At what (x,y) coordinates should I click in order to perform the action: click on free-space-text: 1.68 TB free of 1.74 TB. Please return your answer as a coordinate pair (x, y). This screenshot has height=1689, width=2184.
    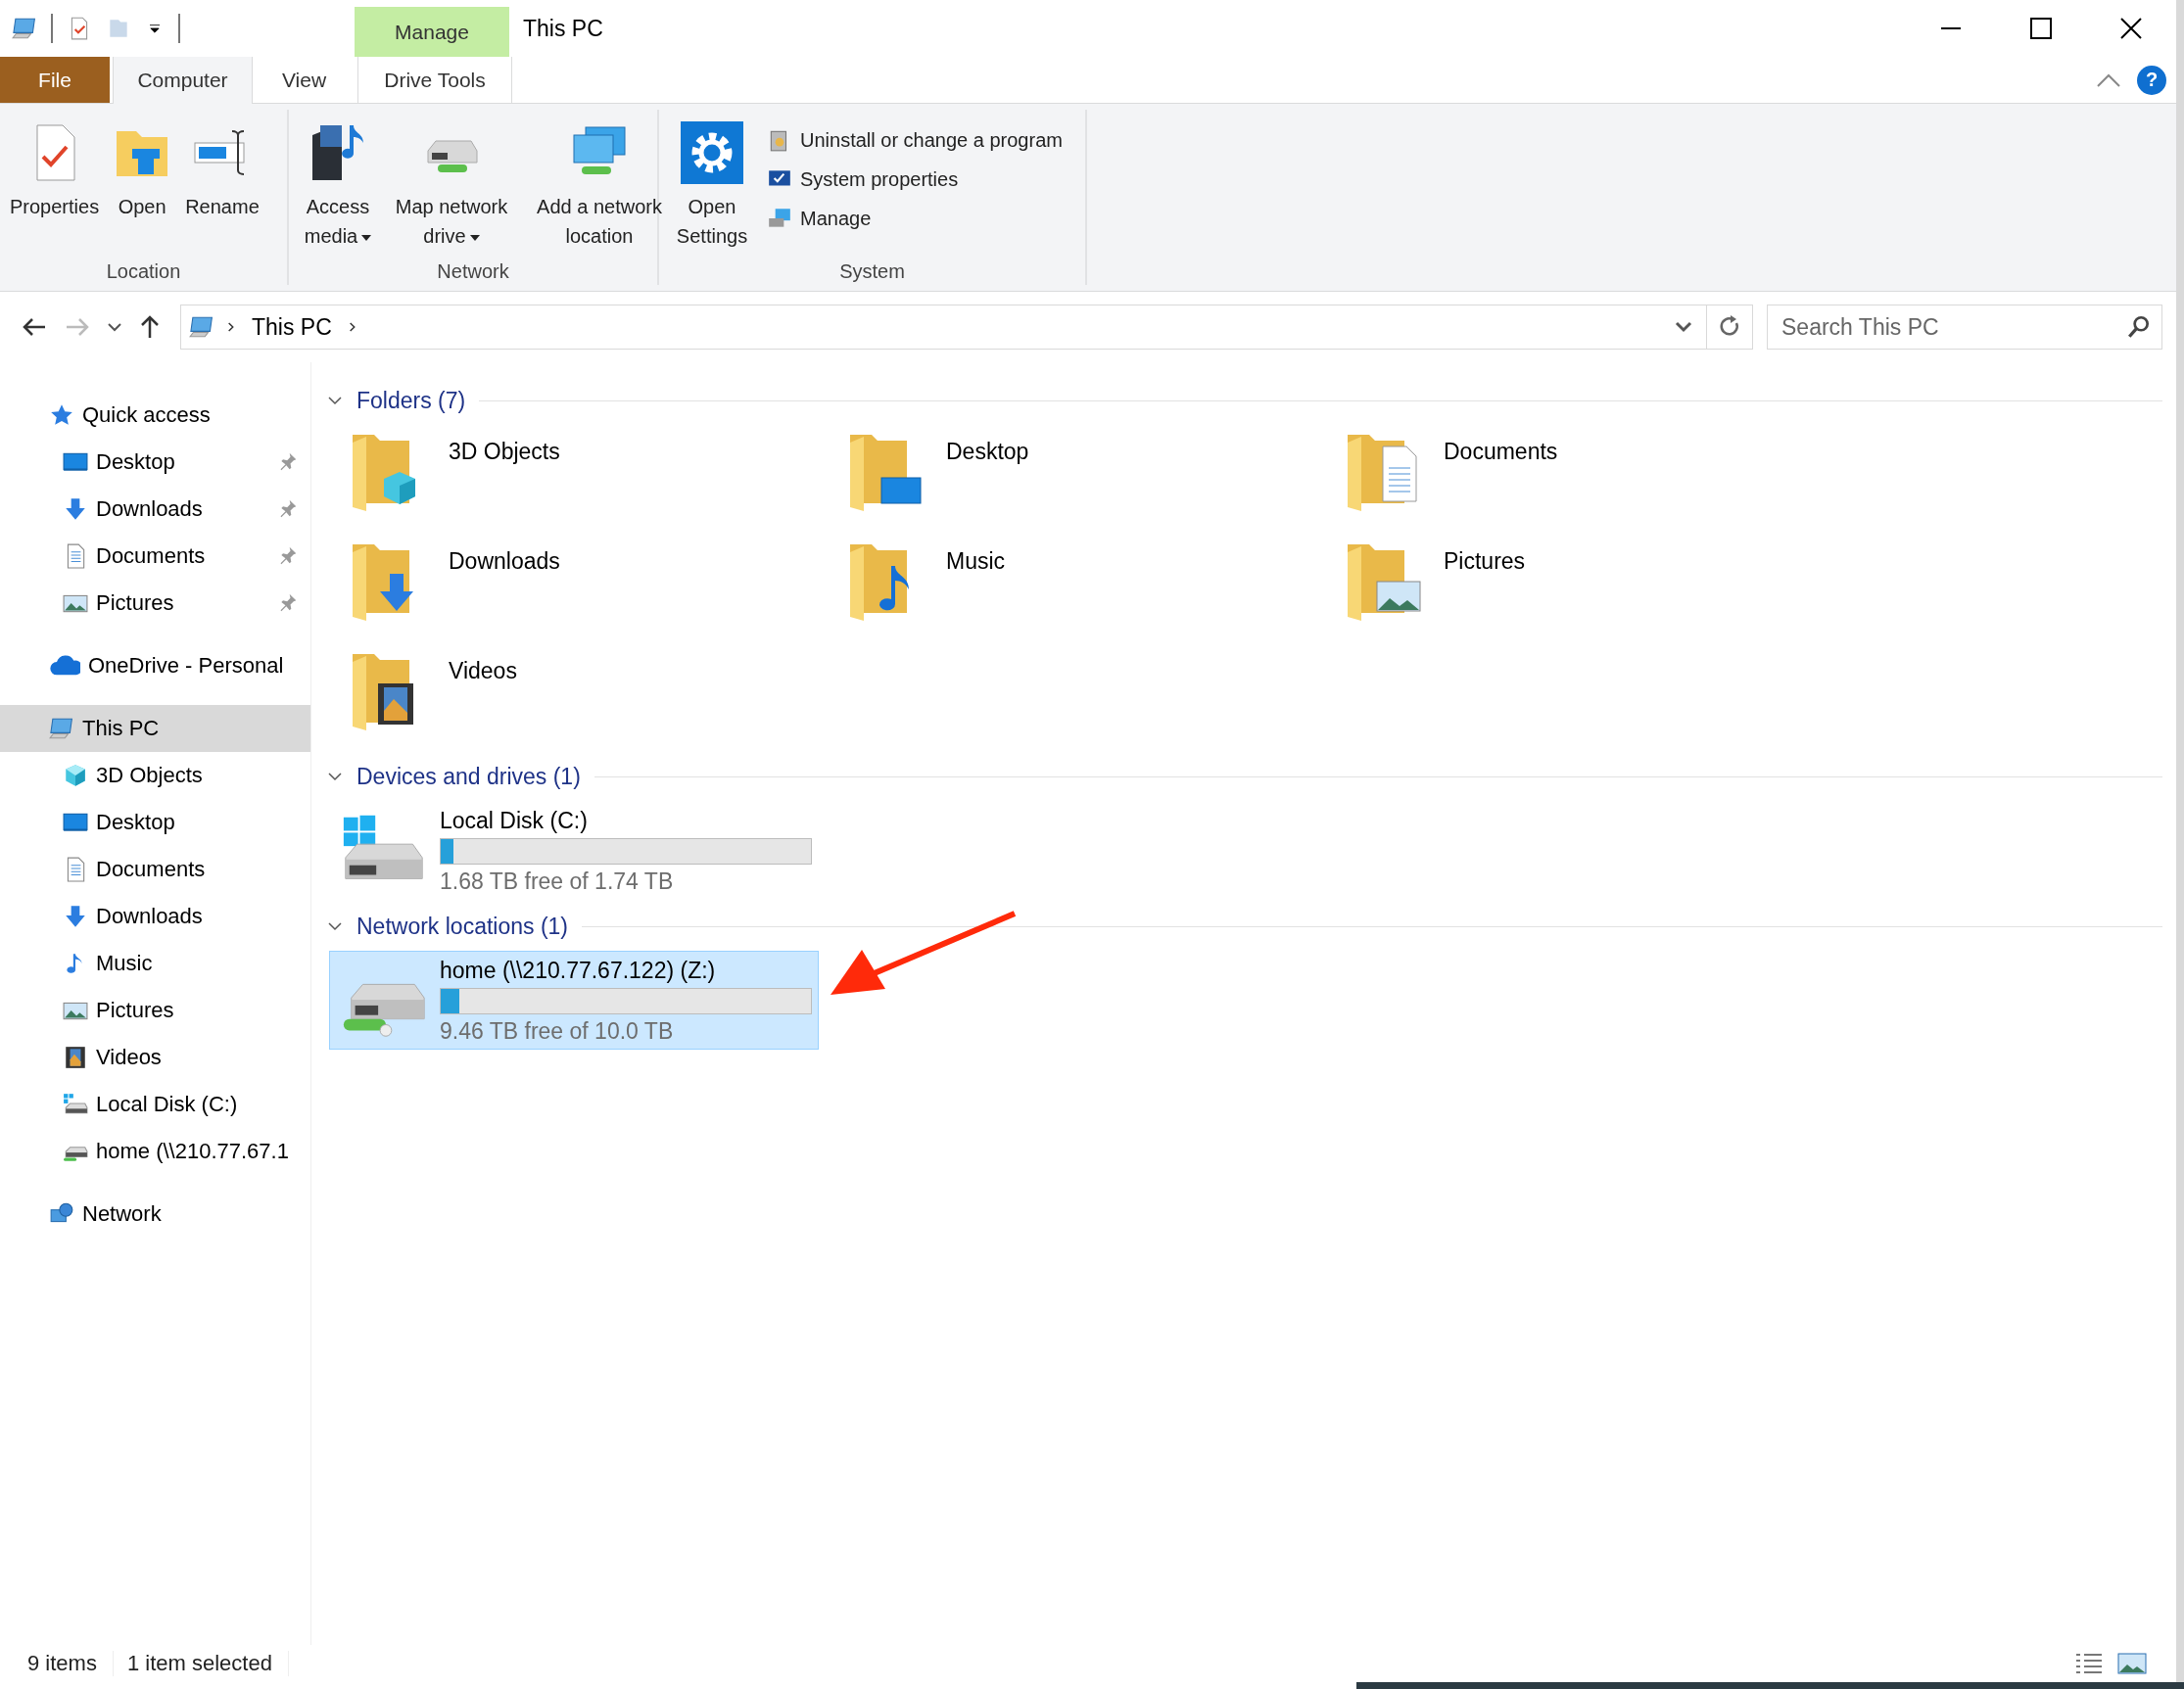
    Looking at the image, I should click on (557, 882).